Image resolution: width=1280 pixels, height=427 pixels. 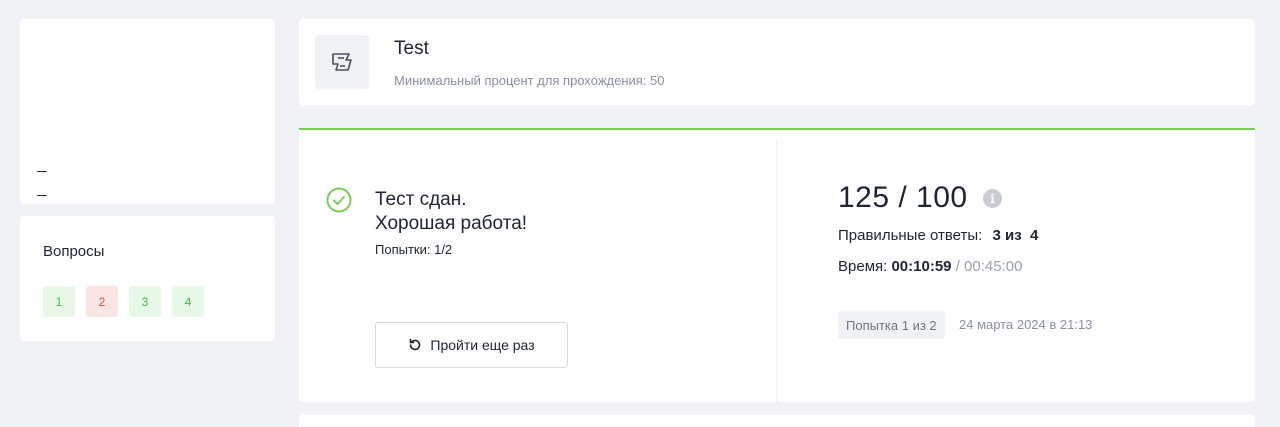 What do you see at coordinates (342, 62) in the screenshot?
I see `certificate-icon` at bounding box center [342, 62].